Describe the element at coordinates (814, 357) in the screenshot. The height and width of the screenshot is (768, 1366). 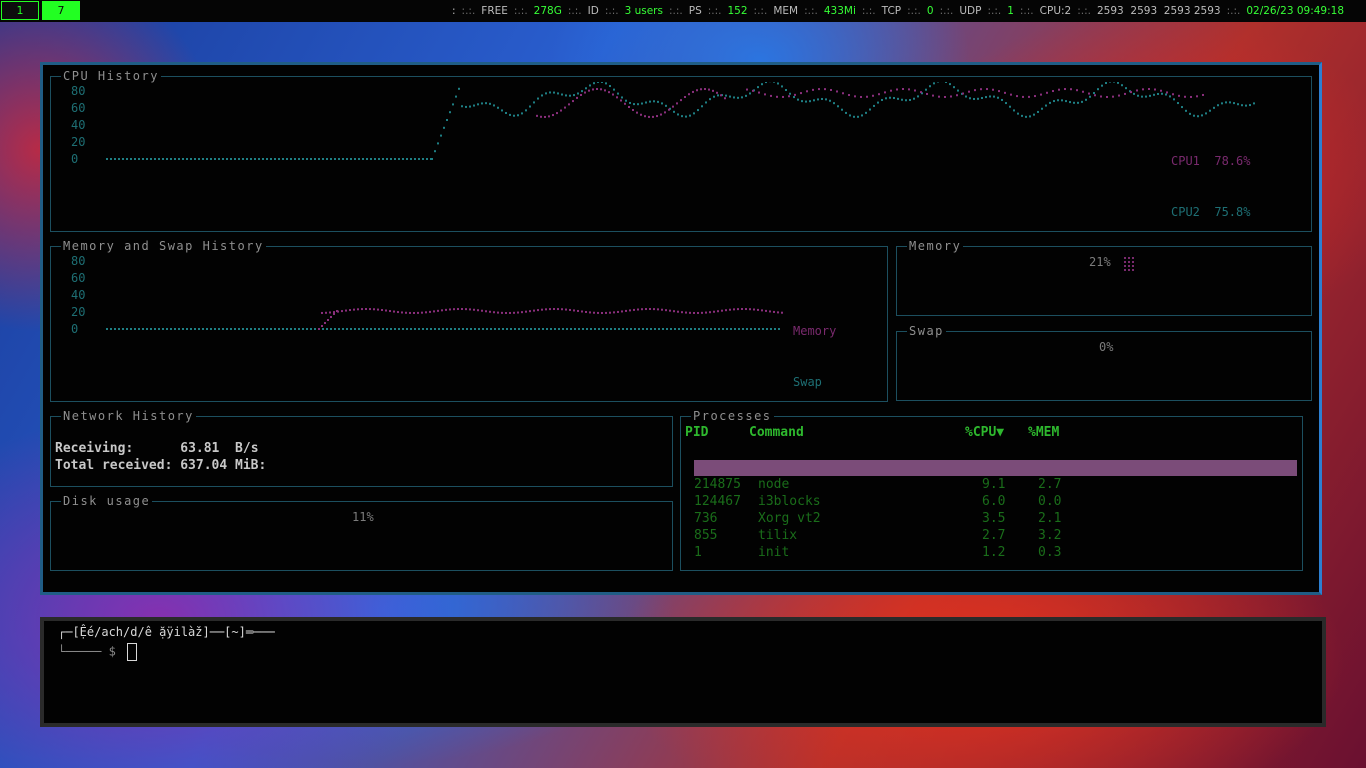
I see `mem-legend: Memory Swap` at that location.